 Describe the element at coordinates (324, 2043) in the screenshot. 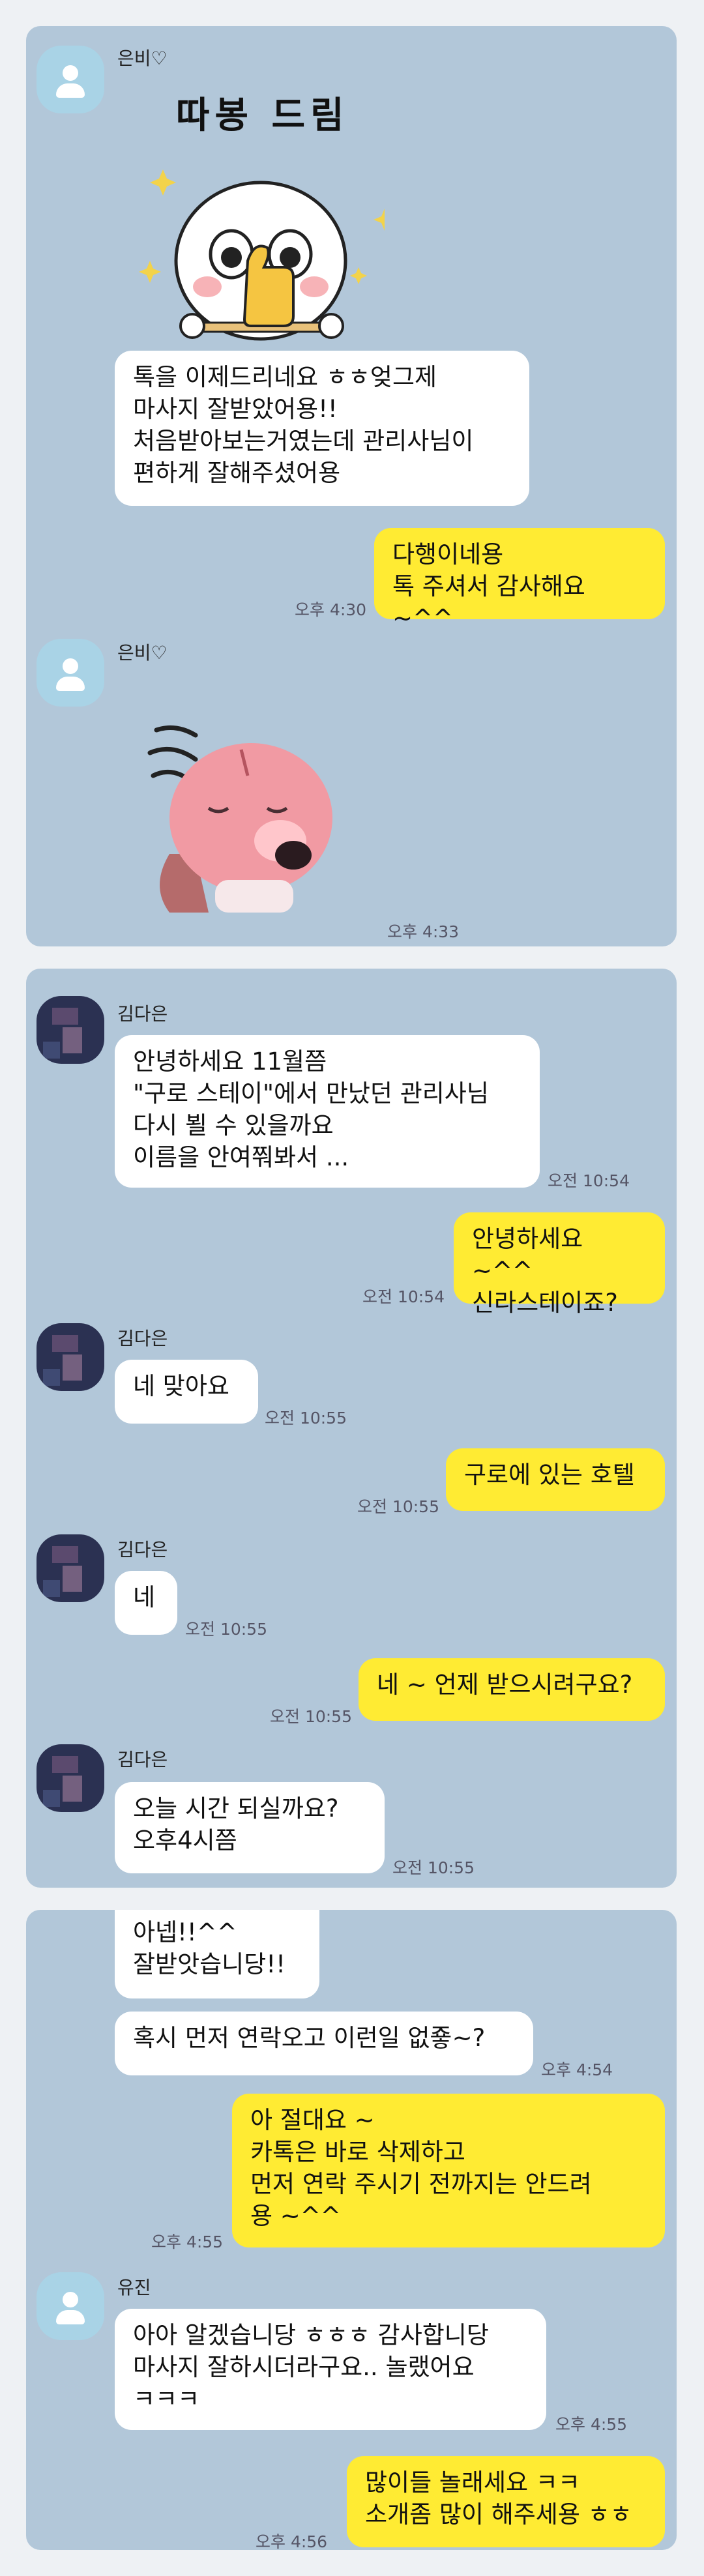

I see `message-bubble: 혹시 먼저 연락오고 이런일 없죻~?` at that location.